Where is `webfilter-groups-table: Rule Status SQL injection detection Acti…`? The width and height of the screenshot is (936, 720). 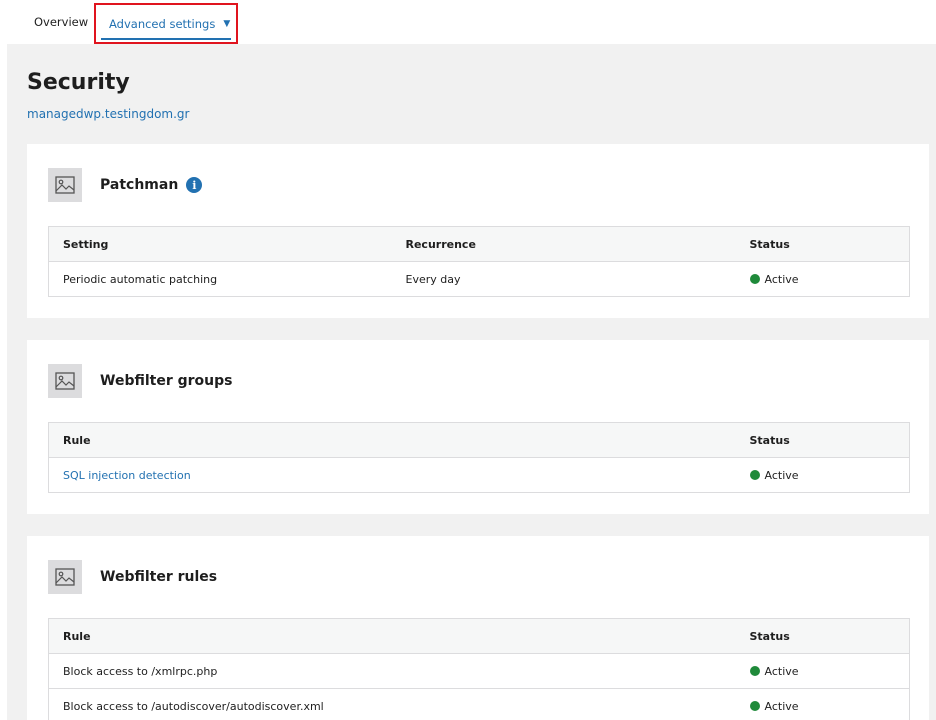 webfilter-groups-table: Rule Status SQL injection detection Acti… is located at coordinates (479, 457).